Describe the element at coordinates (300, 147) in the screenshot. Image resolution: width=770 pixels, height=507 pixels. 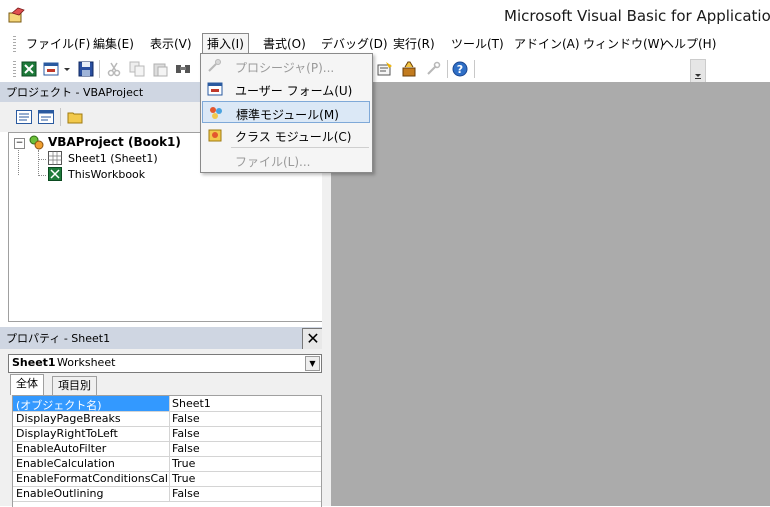
I see `menu-separator` at that location.